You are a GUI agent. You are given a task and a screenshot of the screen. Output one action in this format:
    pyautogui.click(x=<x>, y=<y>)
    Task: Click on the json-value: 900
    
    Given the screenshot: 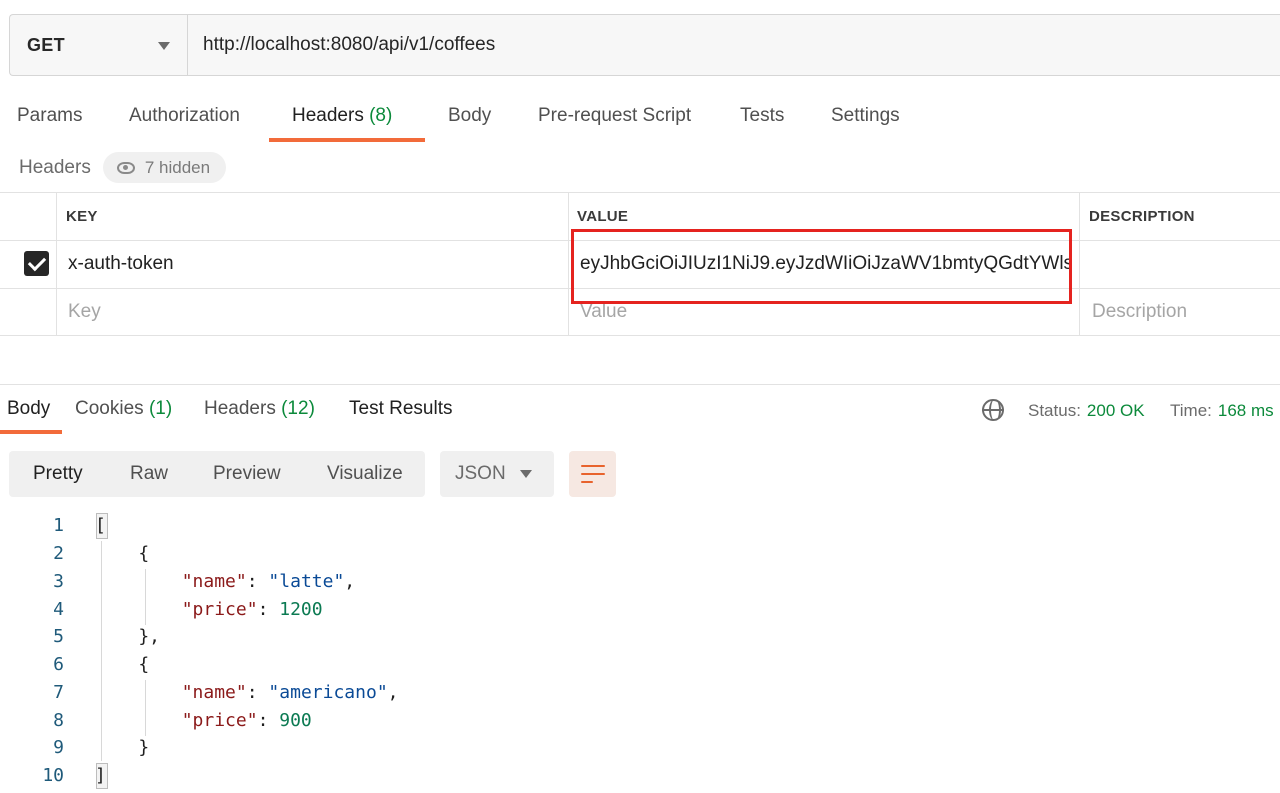 What is the action you would take?
    pyautogui.click(x=295, y=720)
    